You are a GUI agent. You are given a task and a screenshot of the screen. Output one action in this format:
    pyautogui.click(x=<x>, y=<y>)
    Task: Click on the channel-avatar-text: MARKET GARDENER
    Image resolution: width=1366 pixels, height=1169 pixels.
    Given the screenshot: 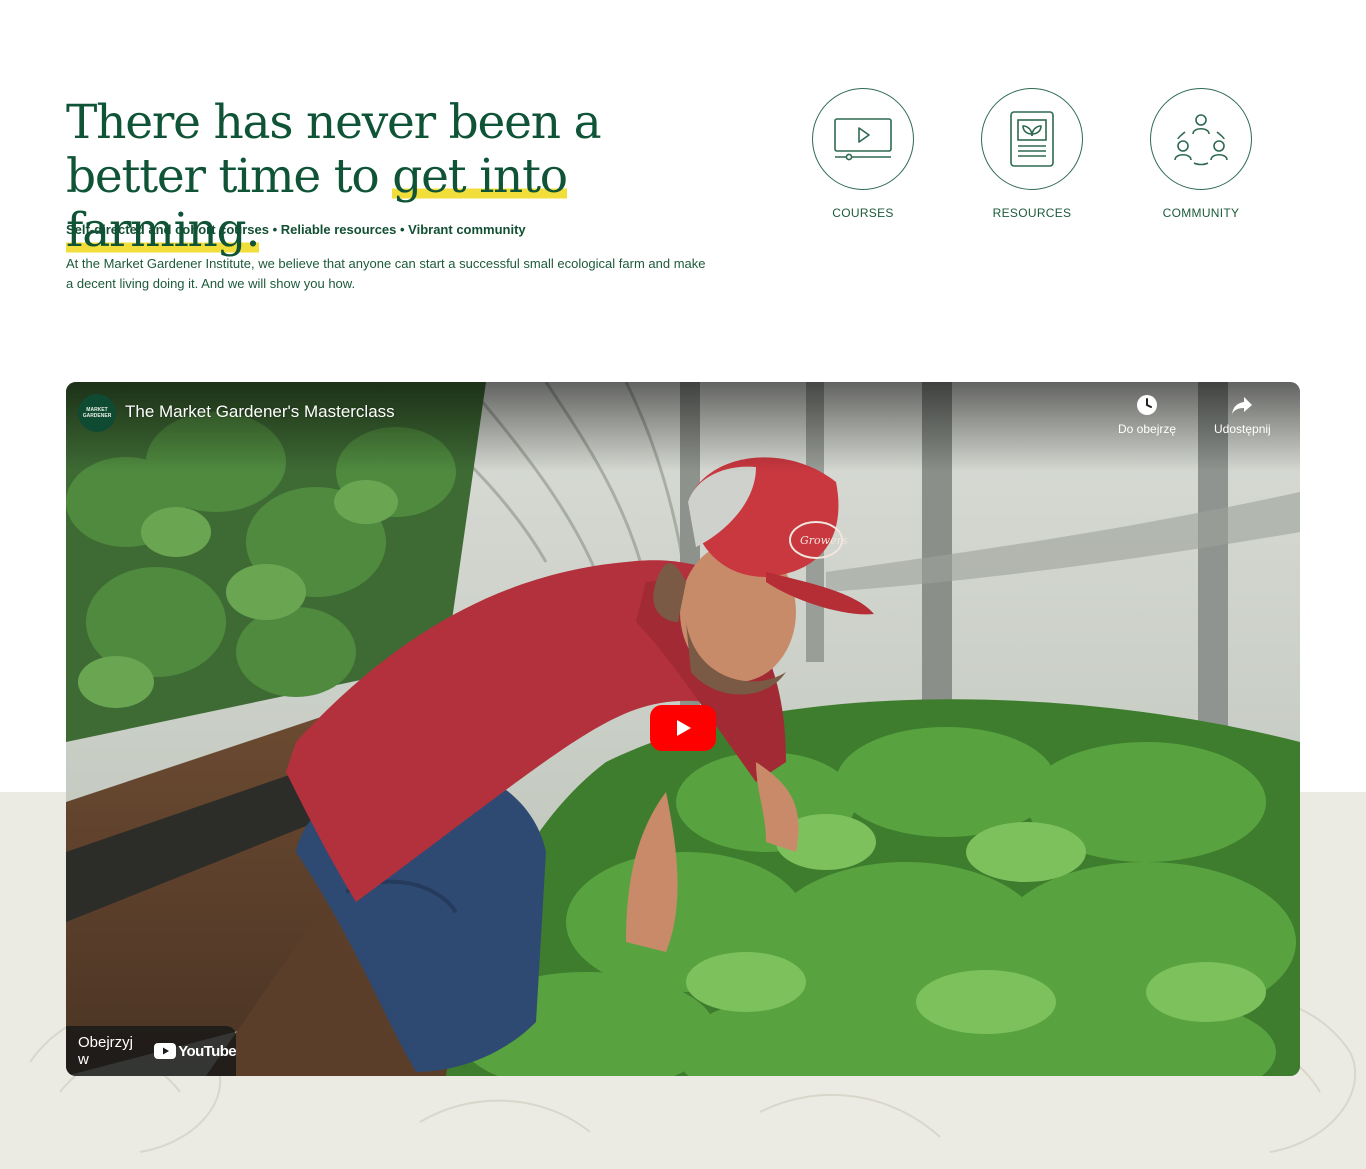 What is the action you would take?
    pyautogui.click(x=97, y=413)
    